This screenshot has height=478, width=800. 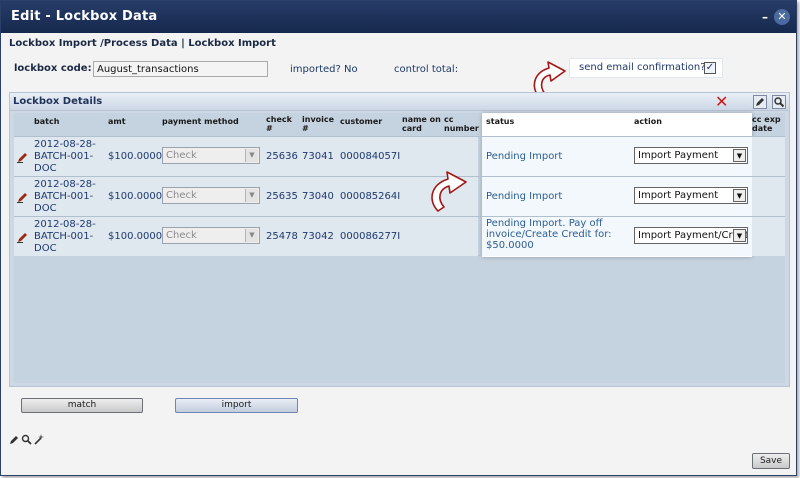 What do you see at coordinates (399, 102) in the screenshot?
I see `details-header: Lockbox Details ✕` at bounding box center [399, 102].